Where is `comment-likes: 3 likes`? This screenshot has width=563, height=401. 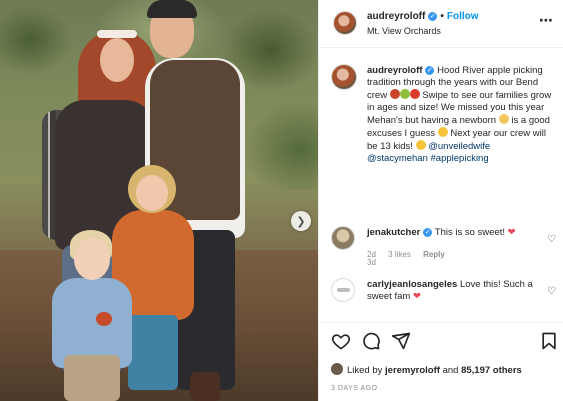
comment-likes: 3 likes is located at coordinates (399, 254).